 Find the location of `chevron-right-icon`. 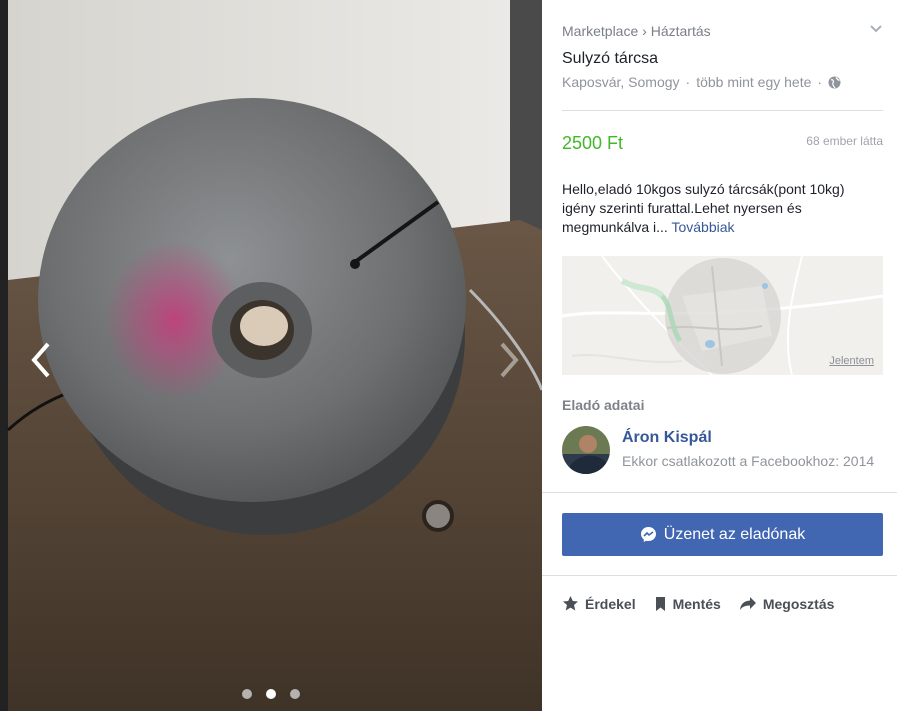

chevron-right-icon is located at coordinates (509, 360).